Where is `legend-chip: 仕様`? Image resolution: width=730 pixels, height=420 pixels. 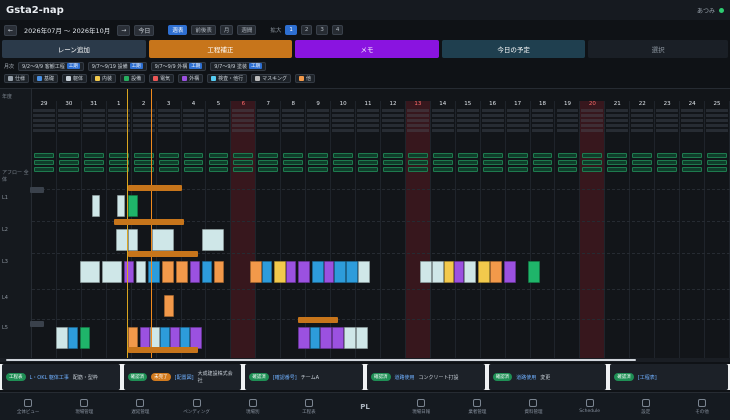
legend-chip: 仕様 is located at coordinates (17, 78).